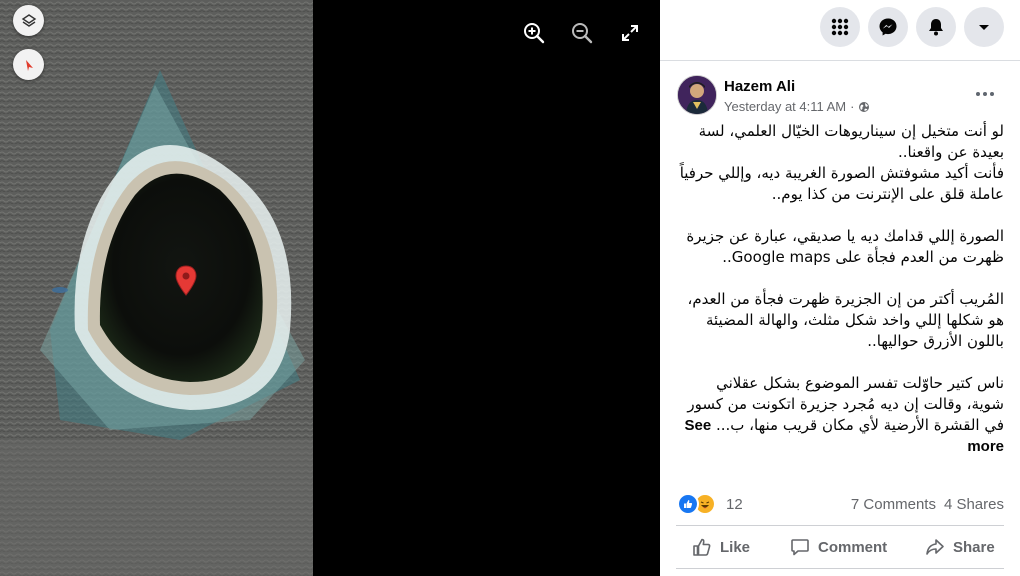  I want to click on top-navigation, so click(840, 30).